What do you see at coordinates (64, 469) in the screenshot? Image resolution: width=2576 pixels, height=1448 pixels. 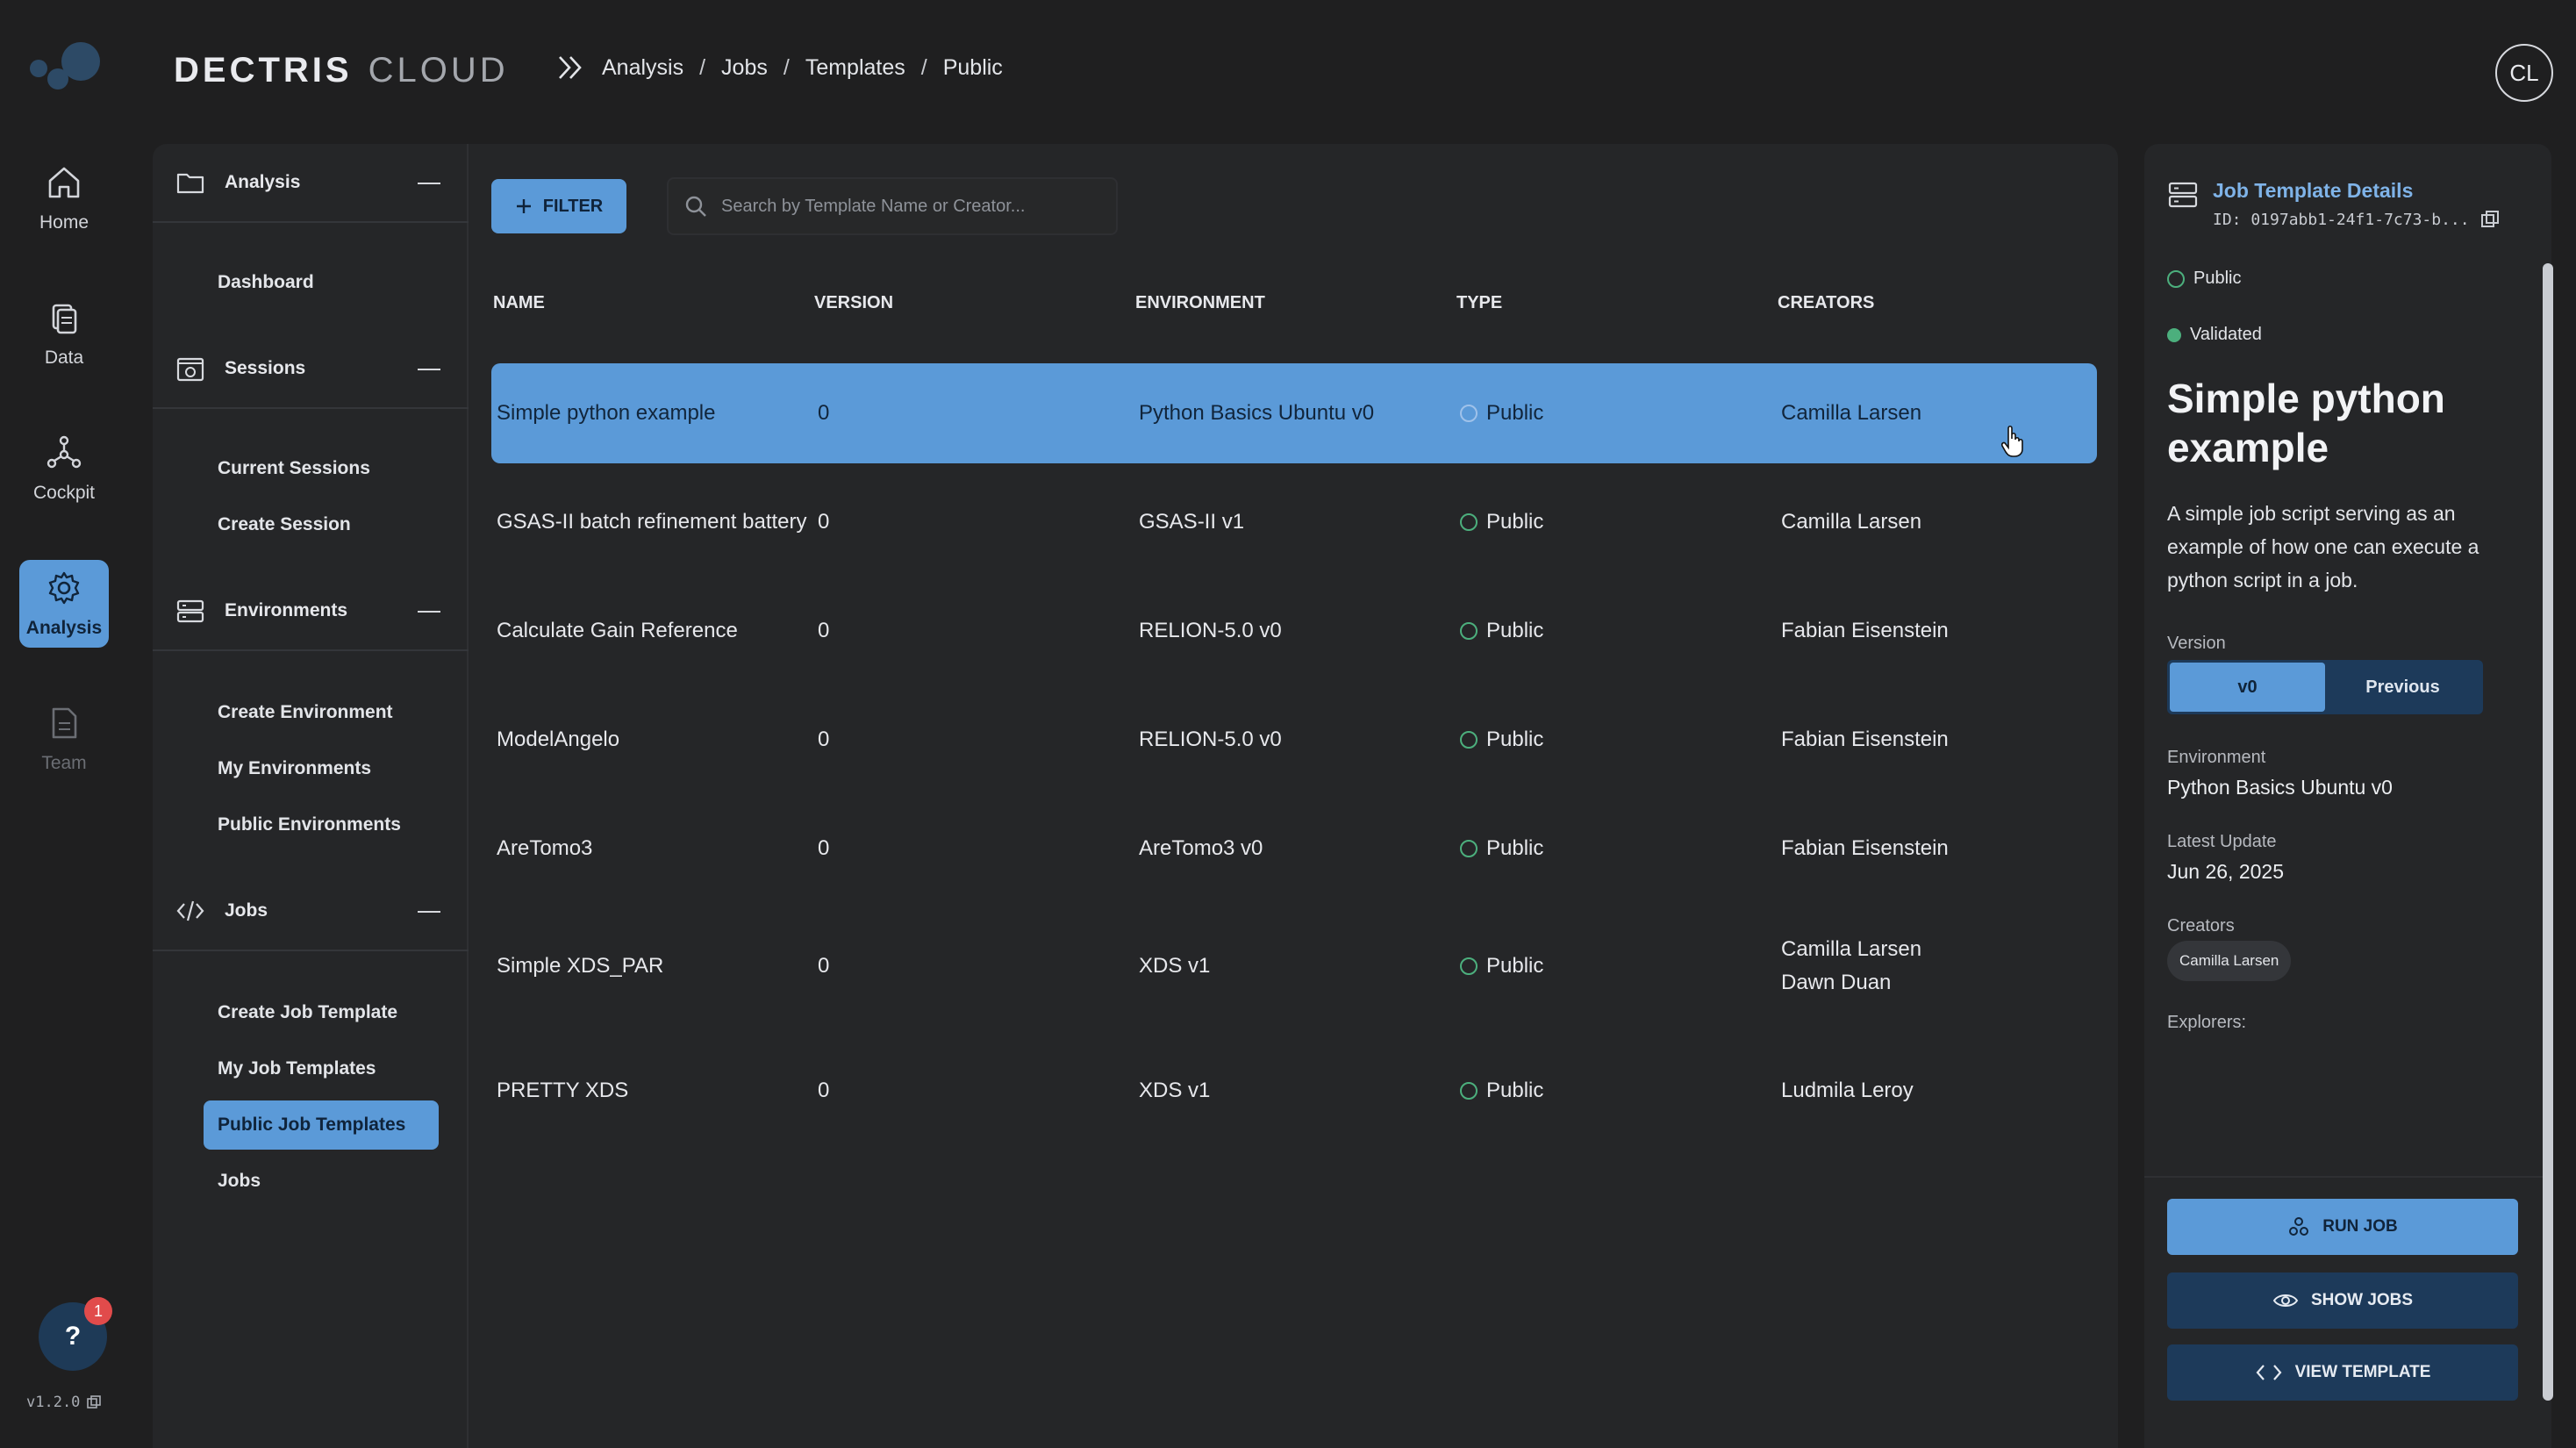 I see `rail-item-cockpit: Cockpit` at bounding box center [64, 469].